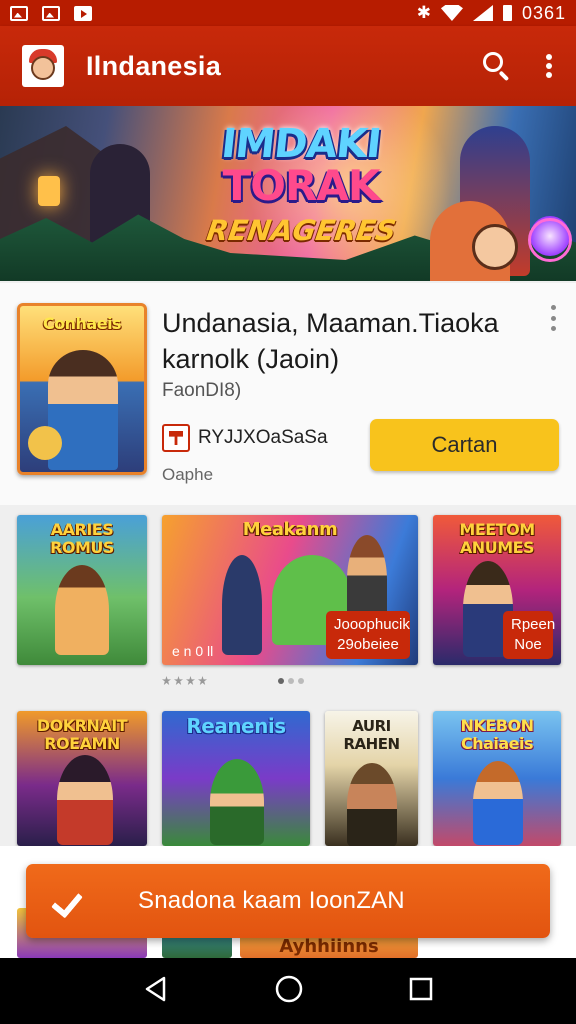 Image resolution: width=576 pixels, height=1024 pixels. I want to click on hero-logo-line3: RENAGERES, so click(301, 230).